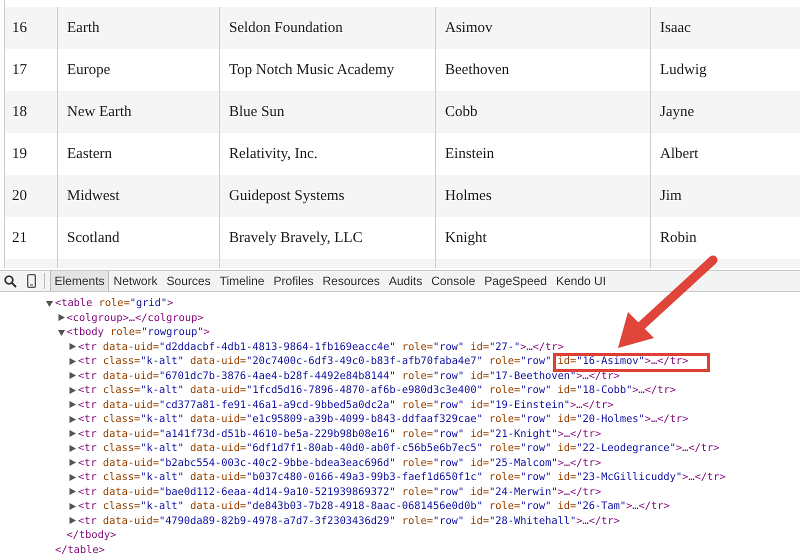 The height and width of the screenshot is (557, 800). Describe the element at coordinates (542, 112) in the screenshot. I see `table-cell: Cobb` at that location.